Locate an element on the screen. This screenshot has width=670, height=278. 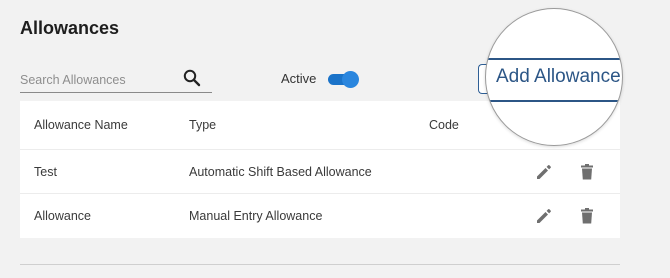
search-icon is located at coordinates (192, 78).